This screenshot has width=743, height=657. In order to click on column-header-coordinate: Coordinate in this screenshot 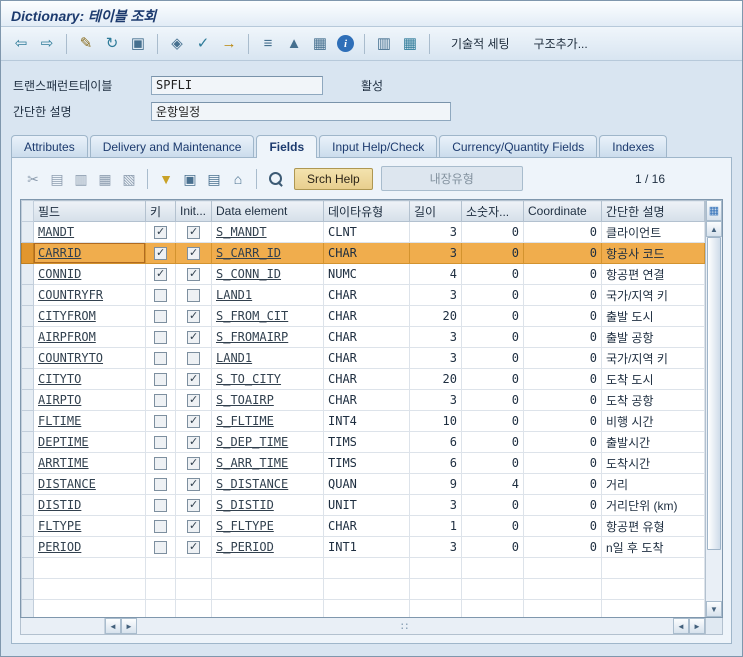, I will do `click(562, 211)`.